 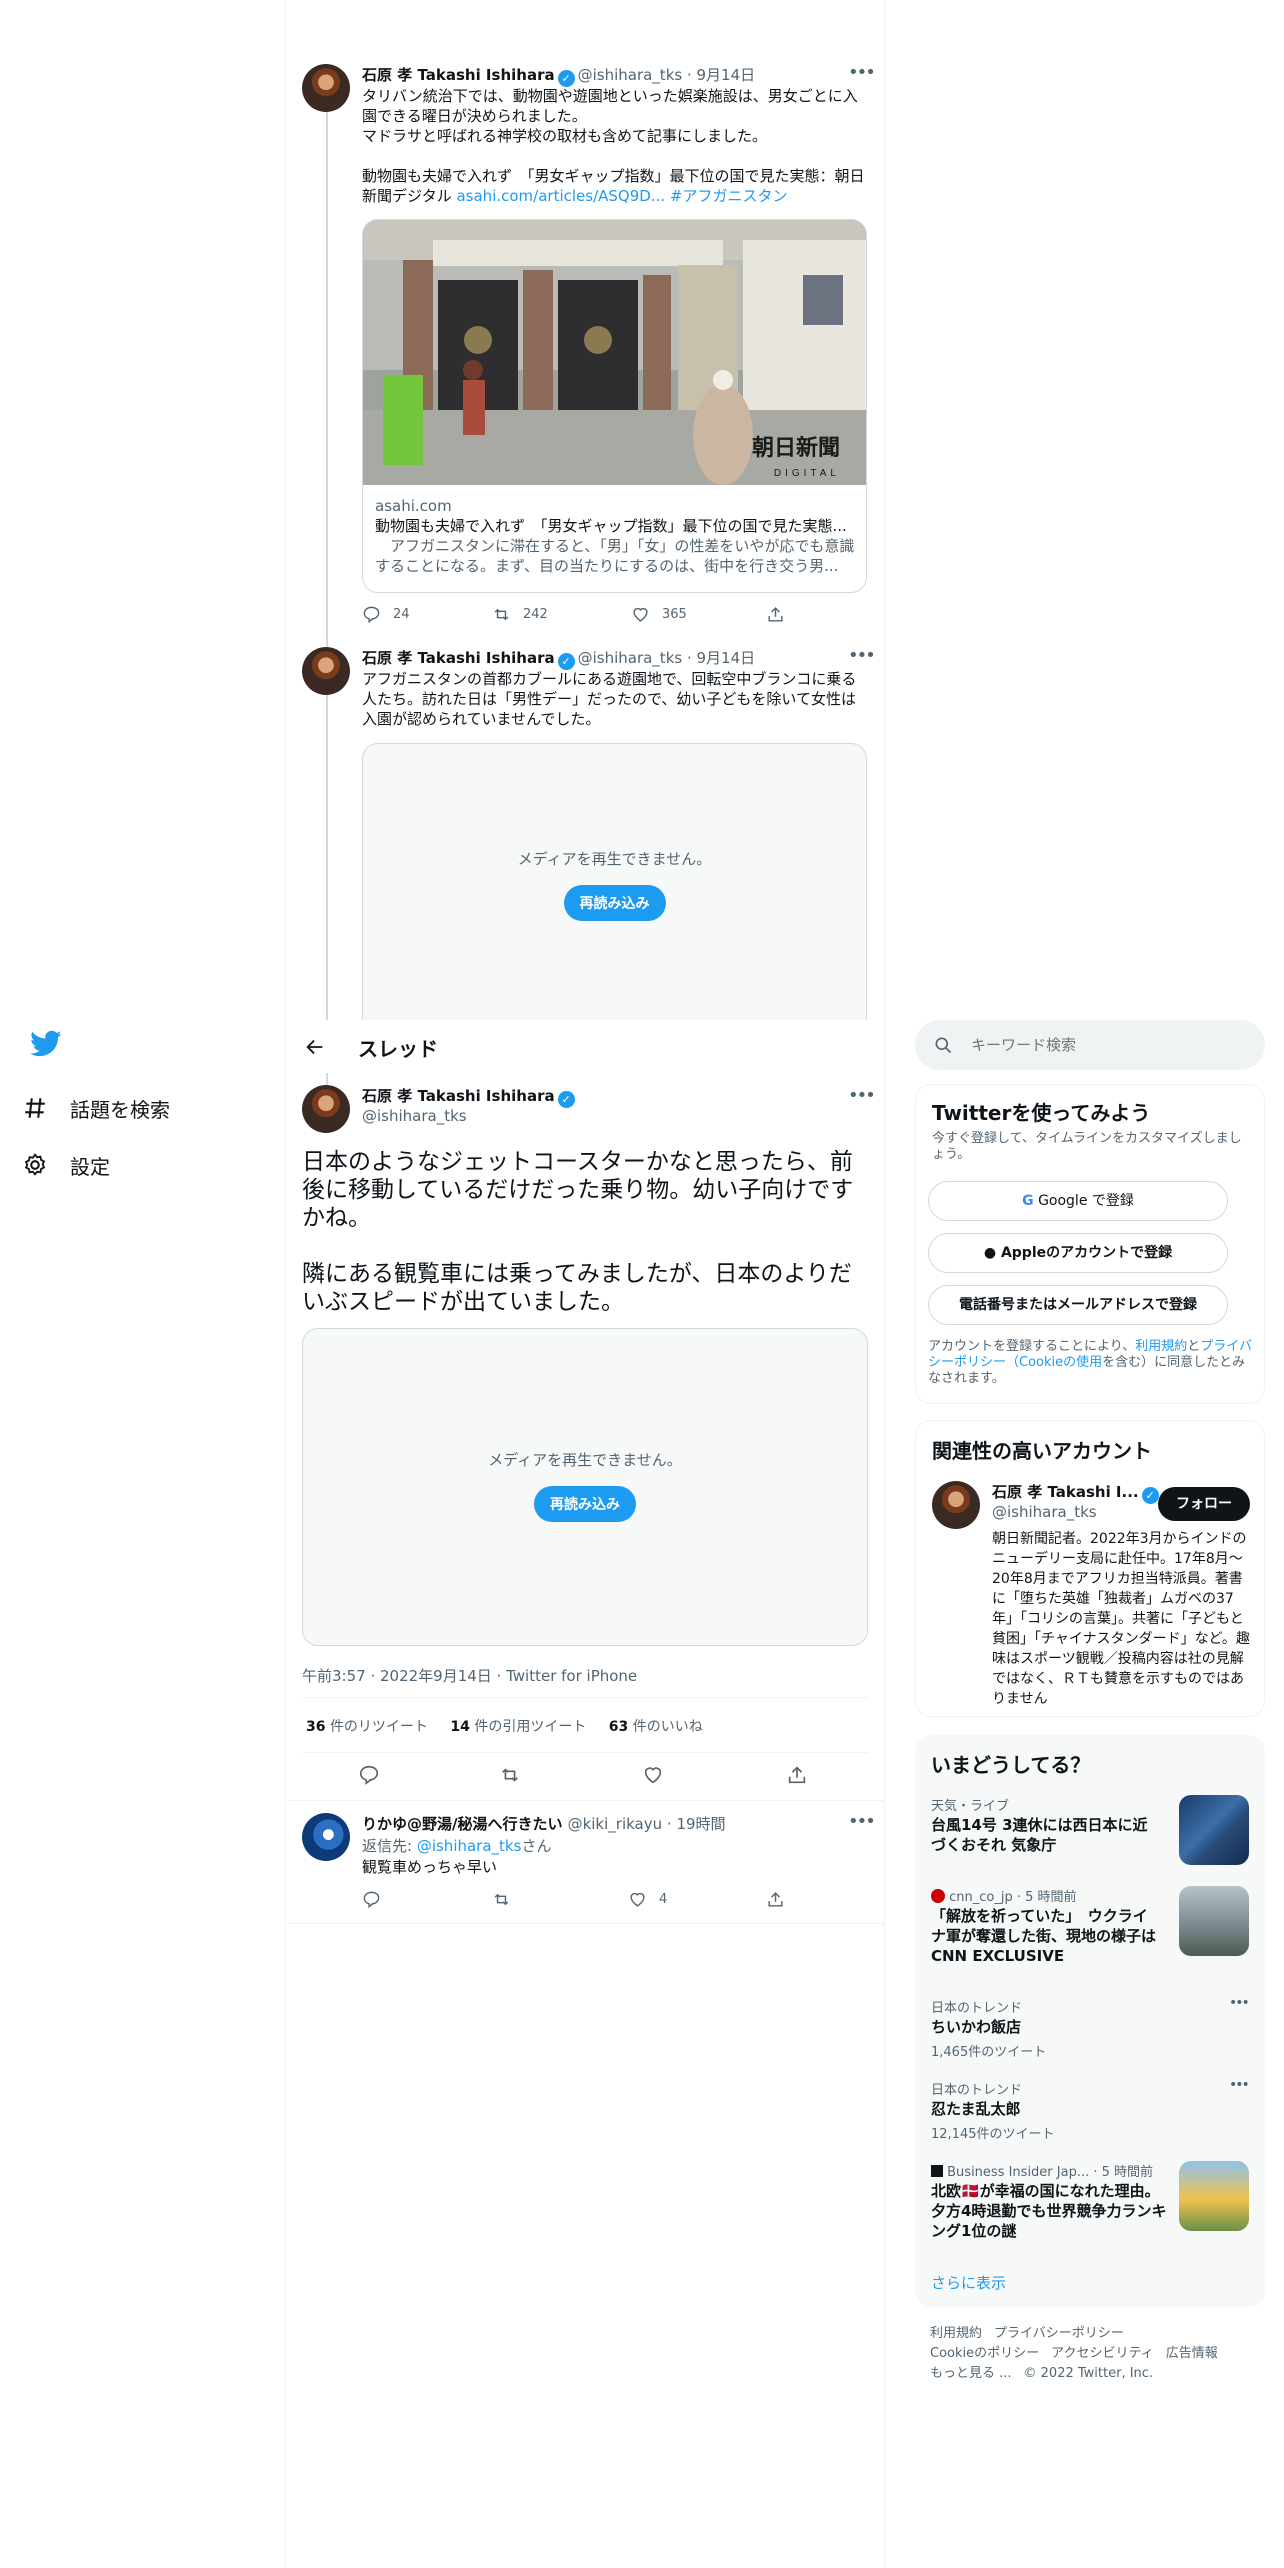 What do you see at coordinates (317, 1047) in the screenshot?
I see `back-button` at bounding box center [317, 1047].